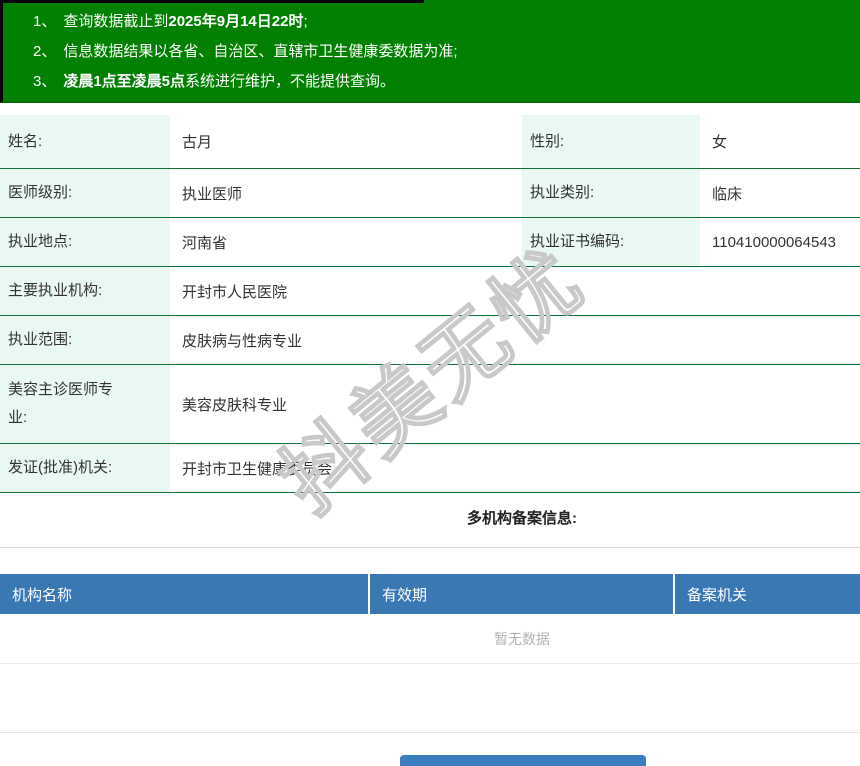 This screenshot has height=766, width=860. I want to click on records-table-header: 机构名称 有效期 备案机关, so click(430, 594).